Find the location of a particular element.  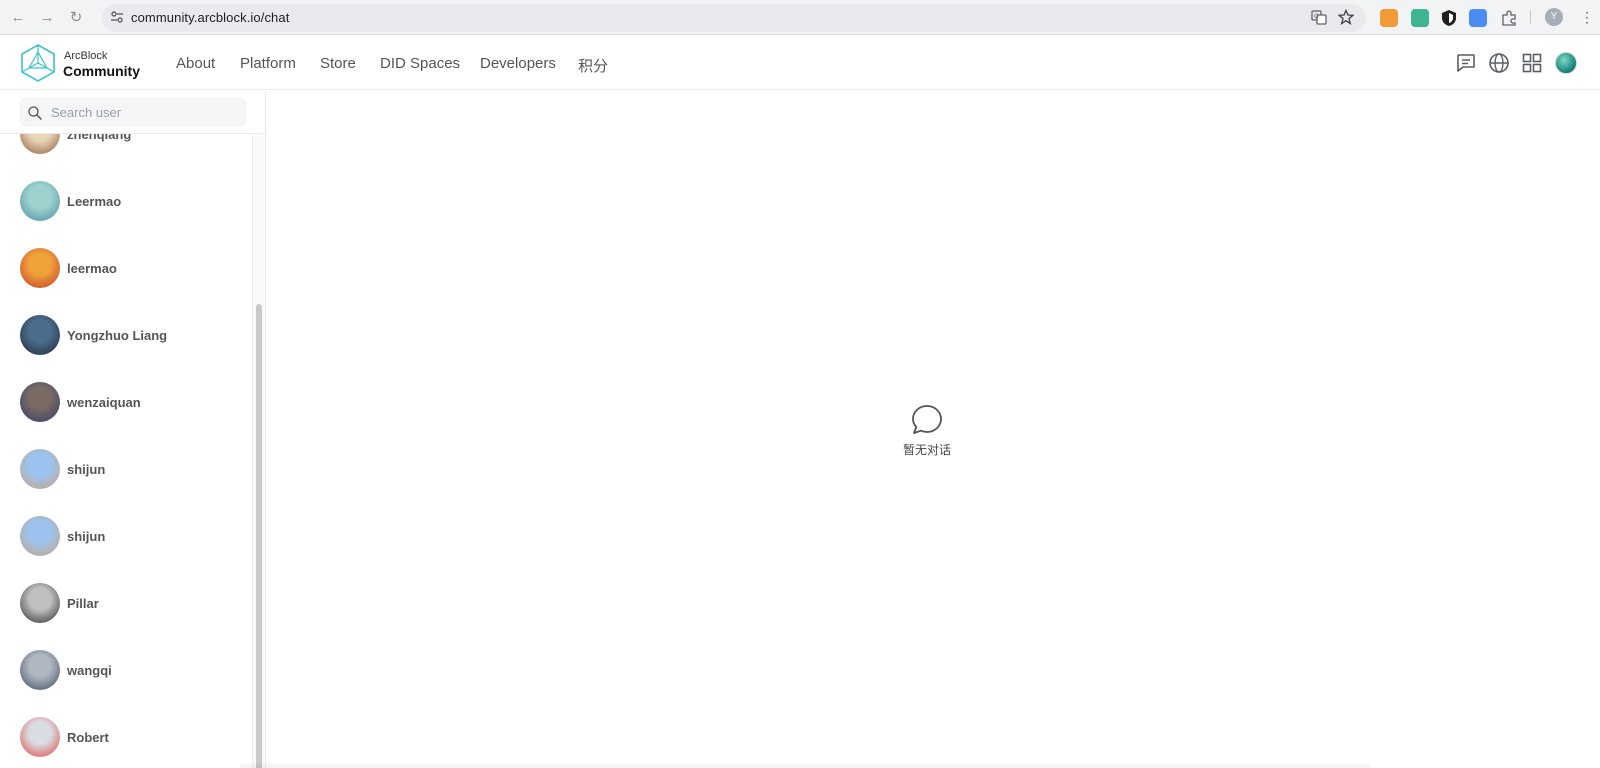

brand-name: ArcBlock is located at coordinates (86, 56).